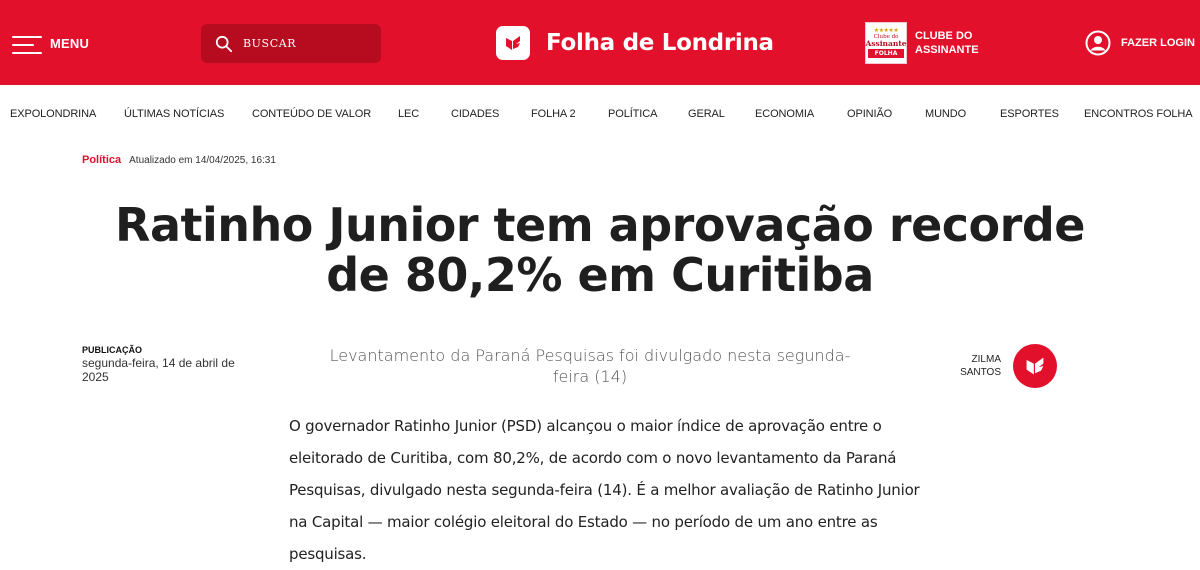 This screenshot has width=1200, height=570. I want to click on publication-date: segunda-feira, 14 de abril de 2025, so click(158, 370).